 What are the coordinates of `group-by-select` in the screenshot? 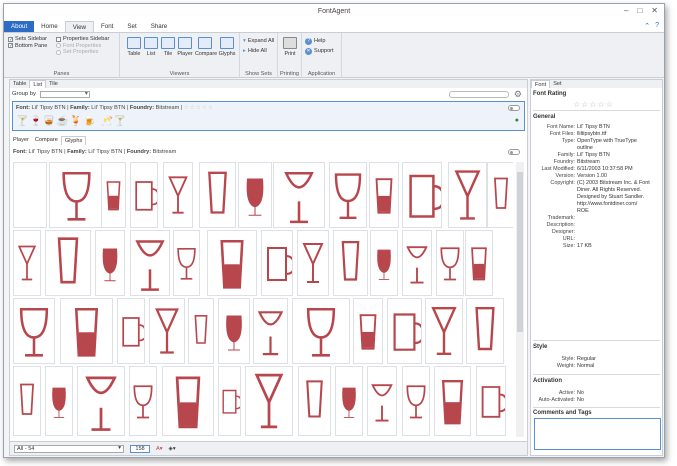 It's located at (64, 94).